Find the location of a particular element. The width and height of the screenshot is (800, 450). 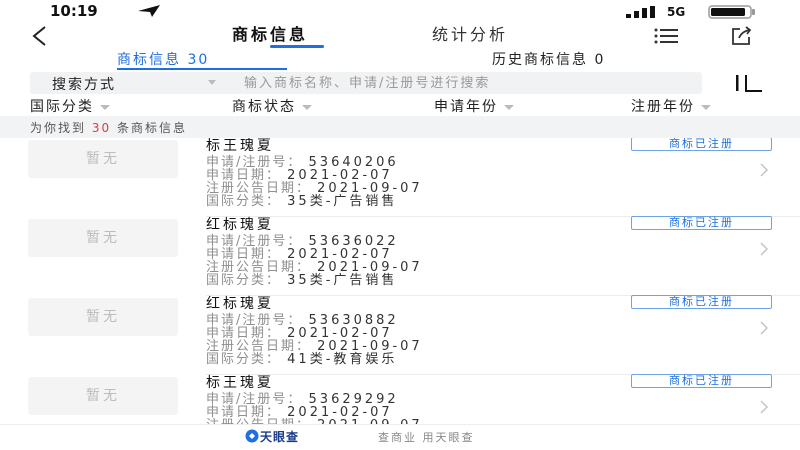

signal-icon is located at coordinates (640, 12).